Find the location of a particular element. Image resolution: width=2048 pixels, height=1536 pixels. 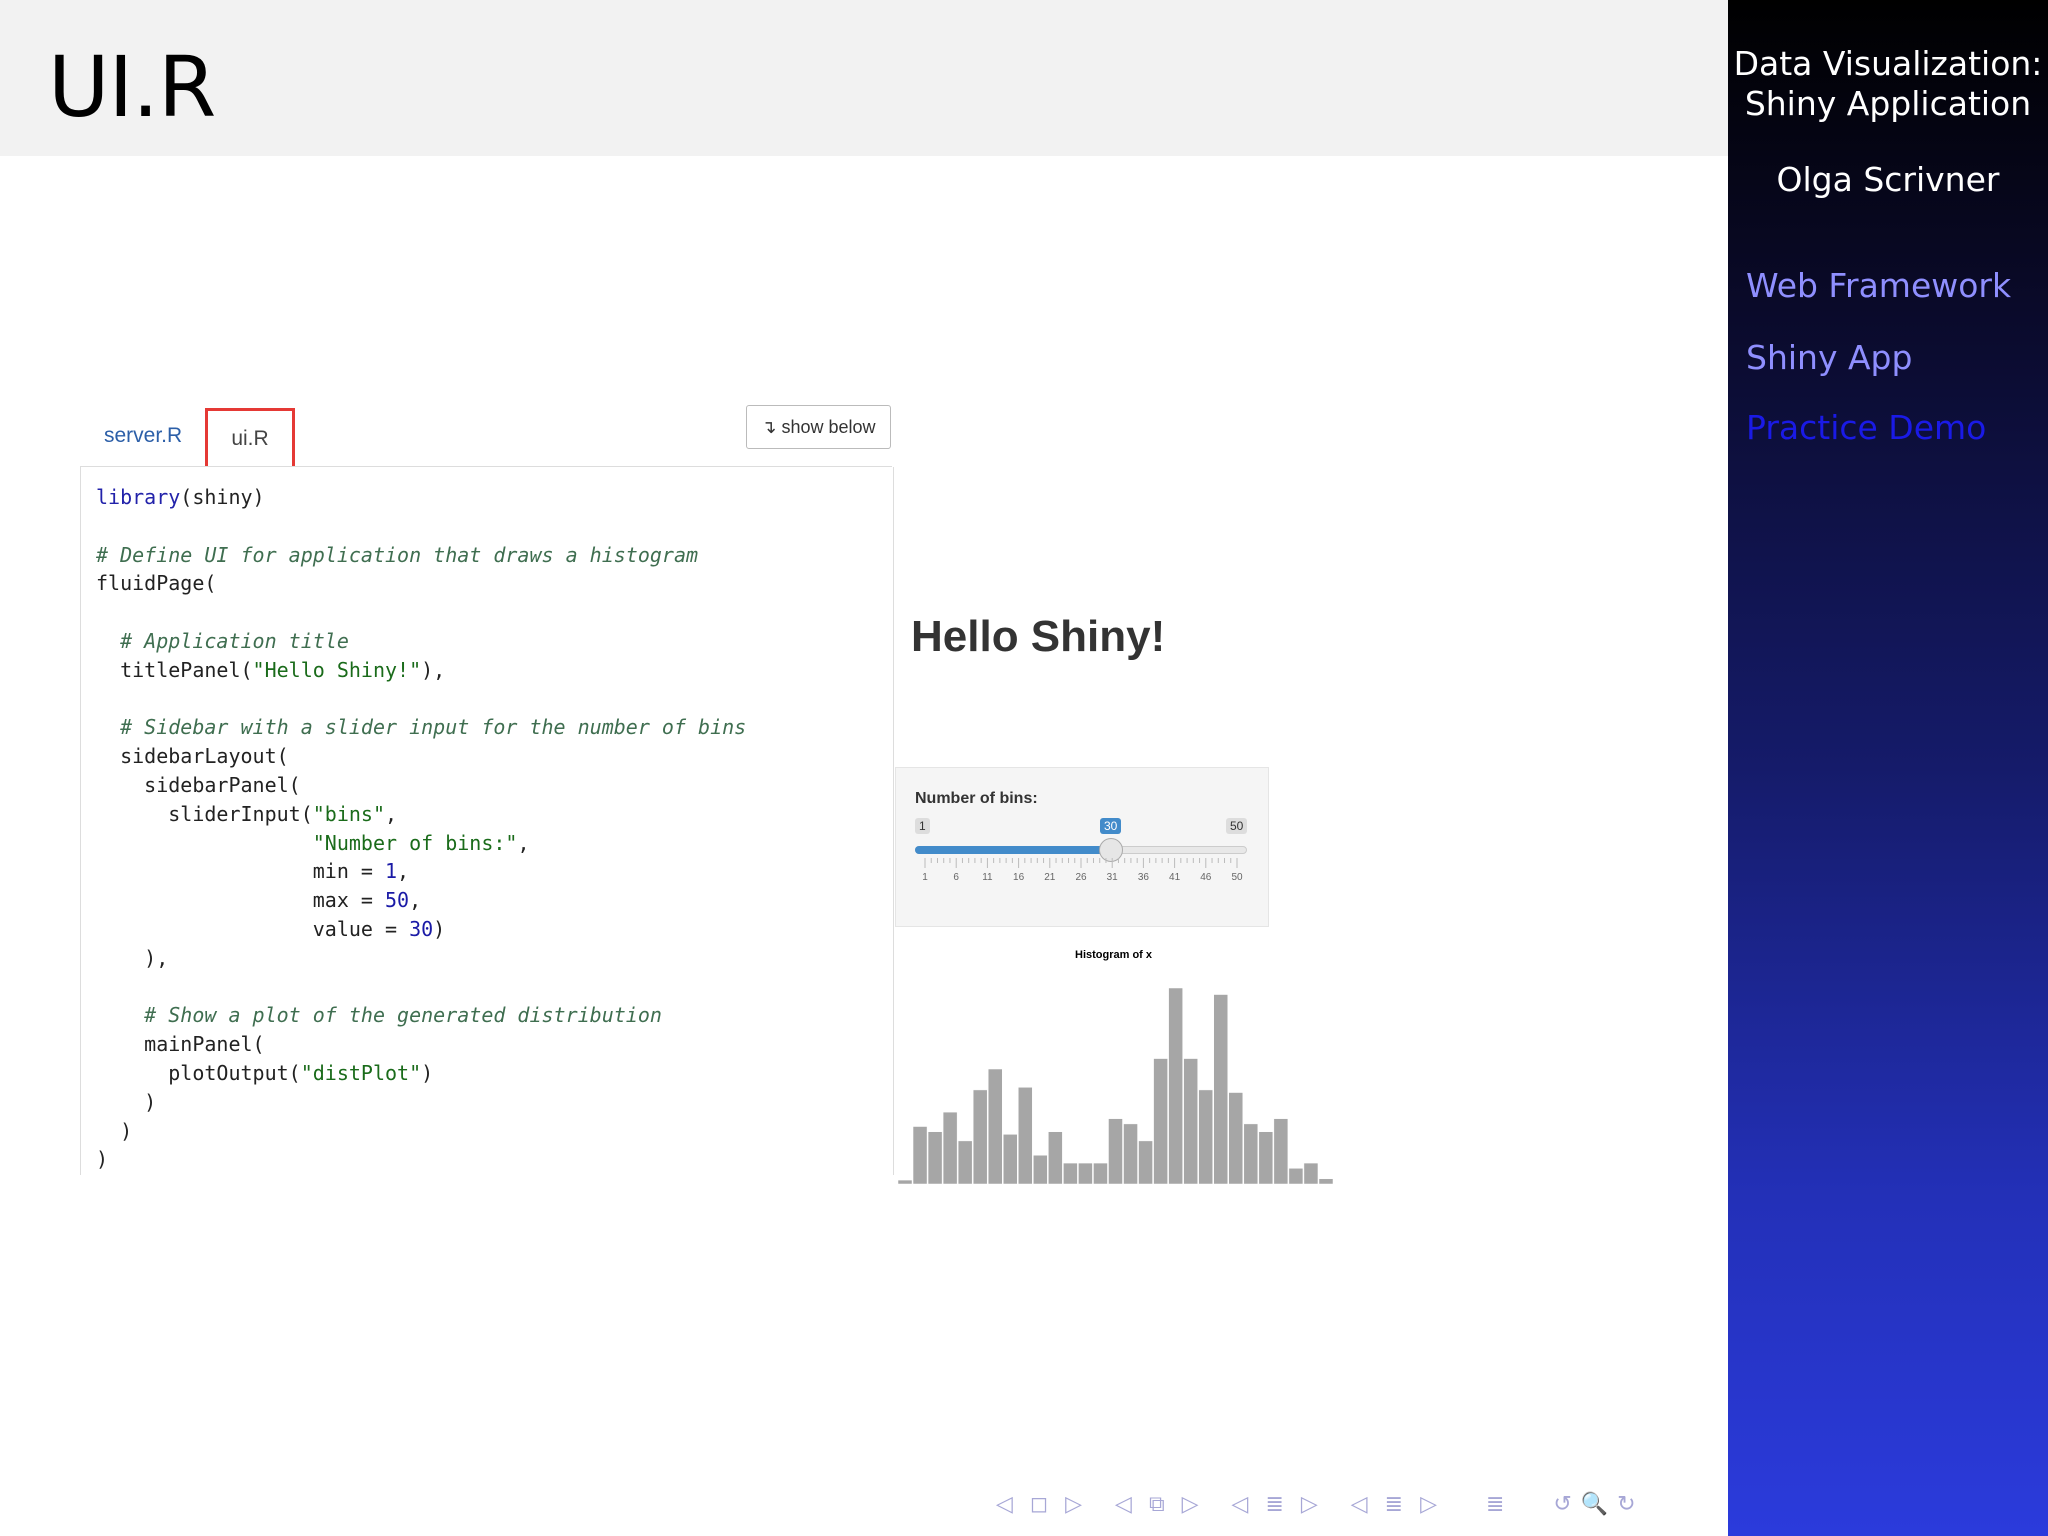

code-token: fluidPage( is located at coordinates (156, 583).